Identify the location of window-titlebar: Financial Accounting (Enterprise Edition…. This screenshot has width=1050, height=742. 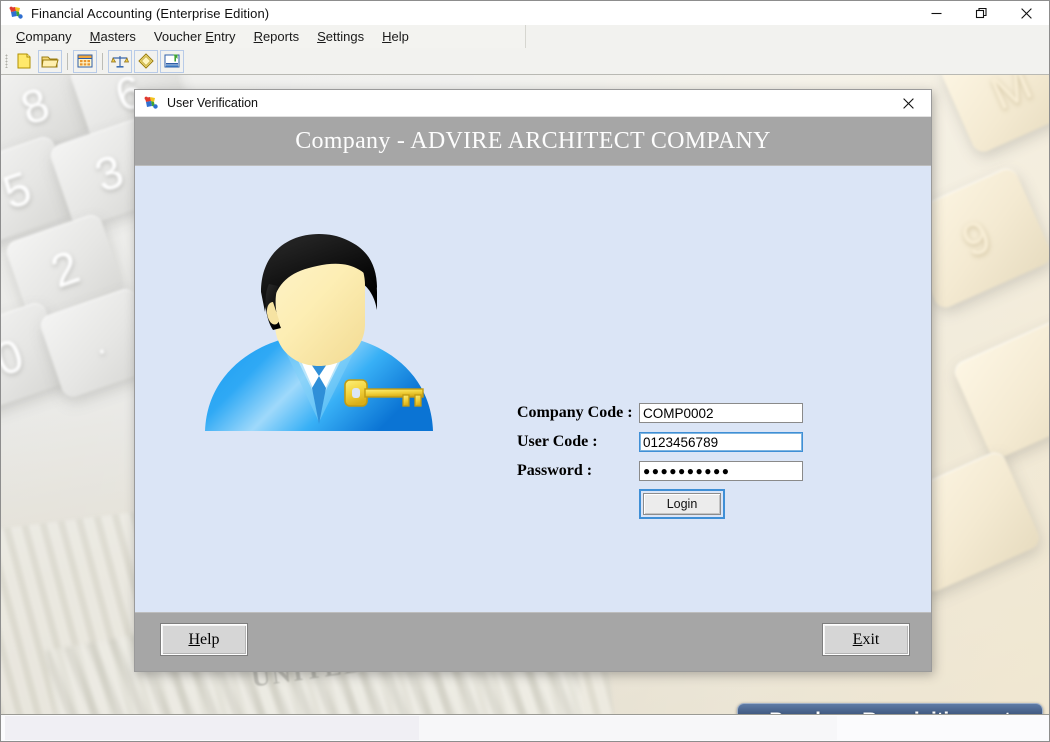
(525, 13).